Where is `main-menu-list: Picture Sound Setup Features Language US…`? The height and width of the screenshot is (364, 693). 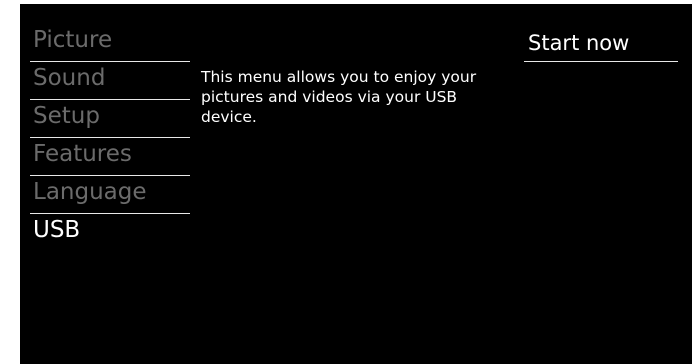 main-menu-list: Picture Sound Setup Features Language US… is located at coordinates (110, 138).